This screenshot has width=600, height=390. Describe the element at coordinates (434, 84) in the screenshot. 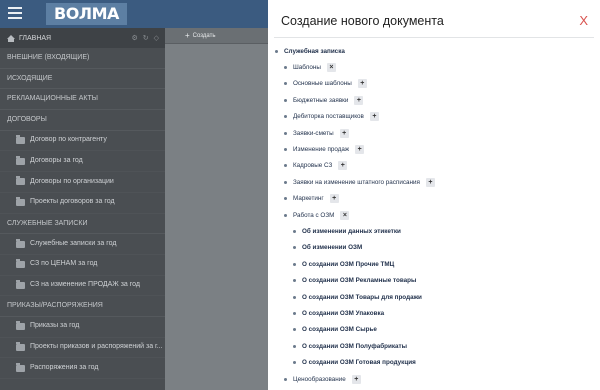

I see `tree-folder: Основные шаблоны +` at that location.